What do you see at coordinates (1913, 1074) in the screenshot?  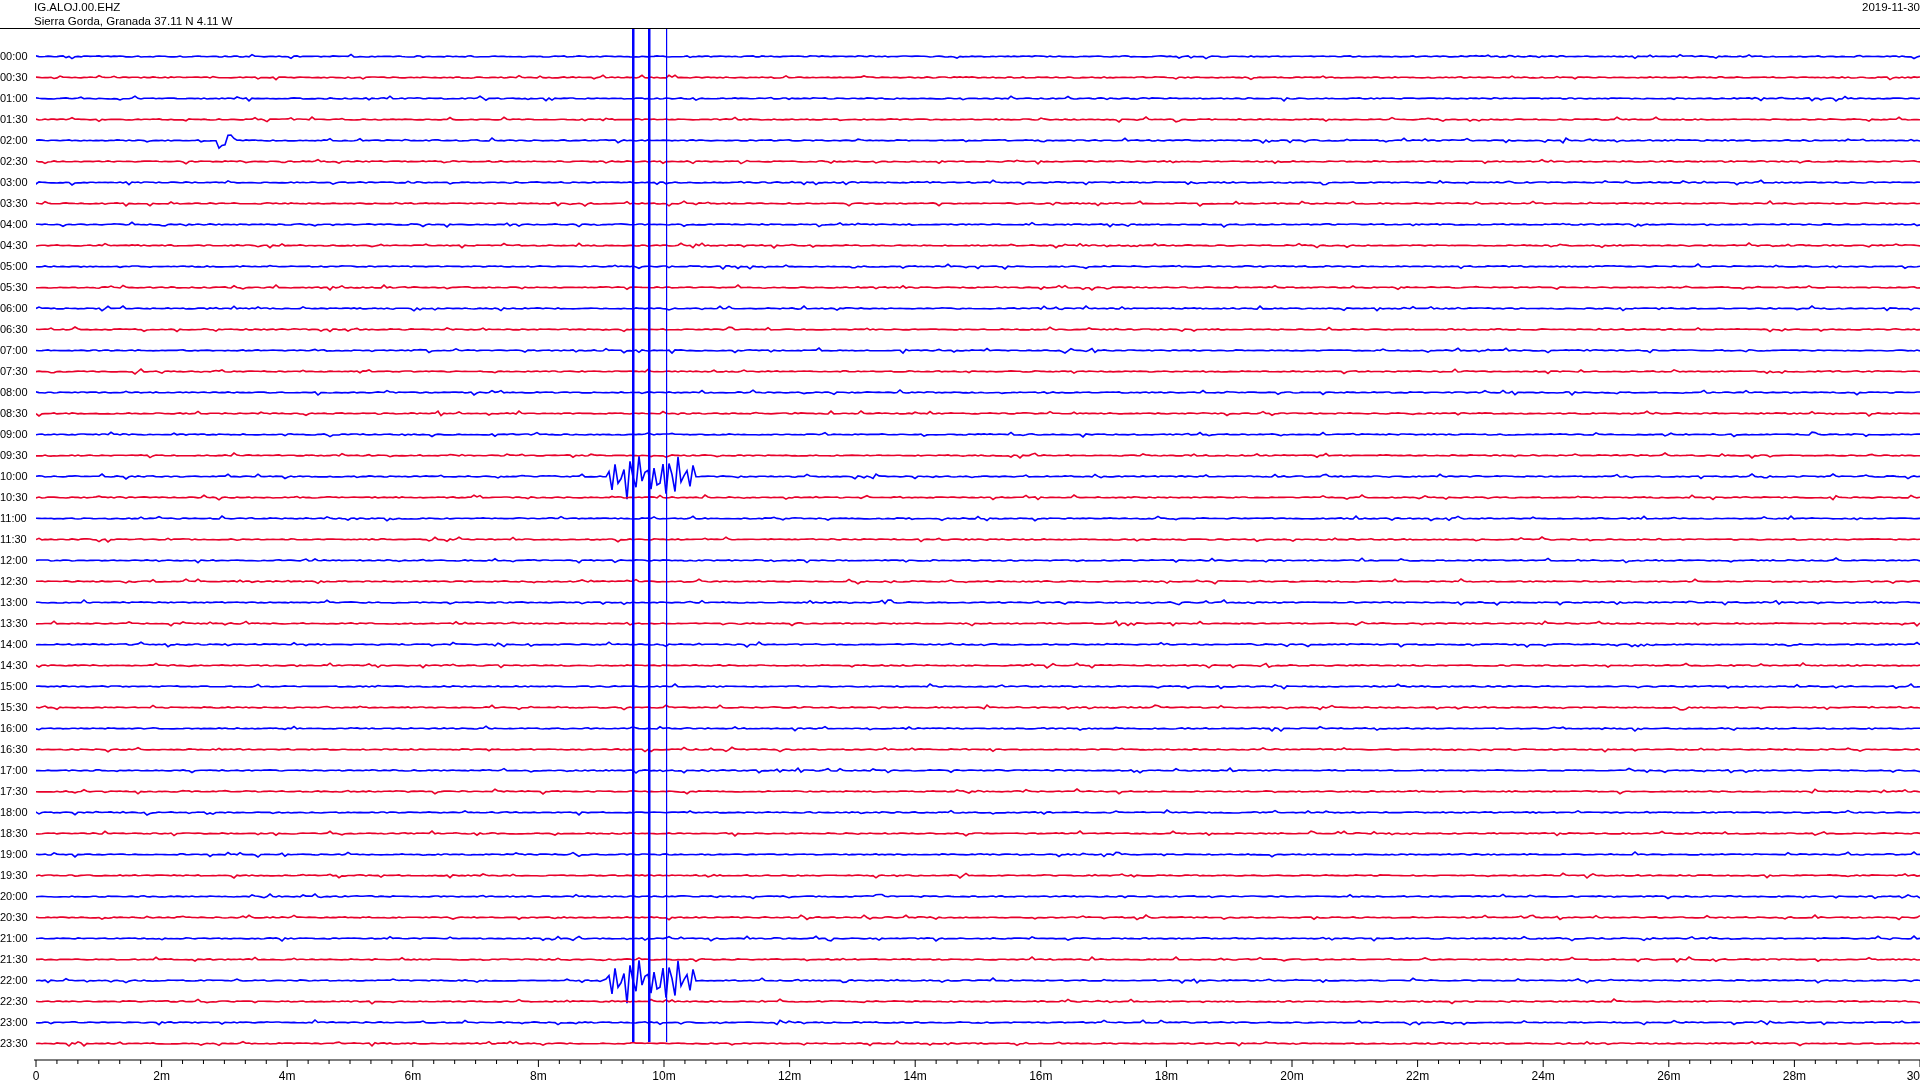 I see `tick-label: 30` at bounding box center [1913, 1074].